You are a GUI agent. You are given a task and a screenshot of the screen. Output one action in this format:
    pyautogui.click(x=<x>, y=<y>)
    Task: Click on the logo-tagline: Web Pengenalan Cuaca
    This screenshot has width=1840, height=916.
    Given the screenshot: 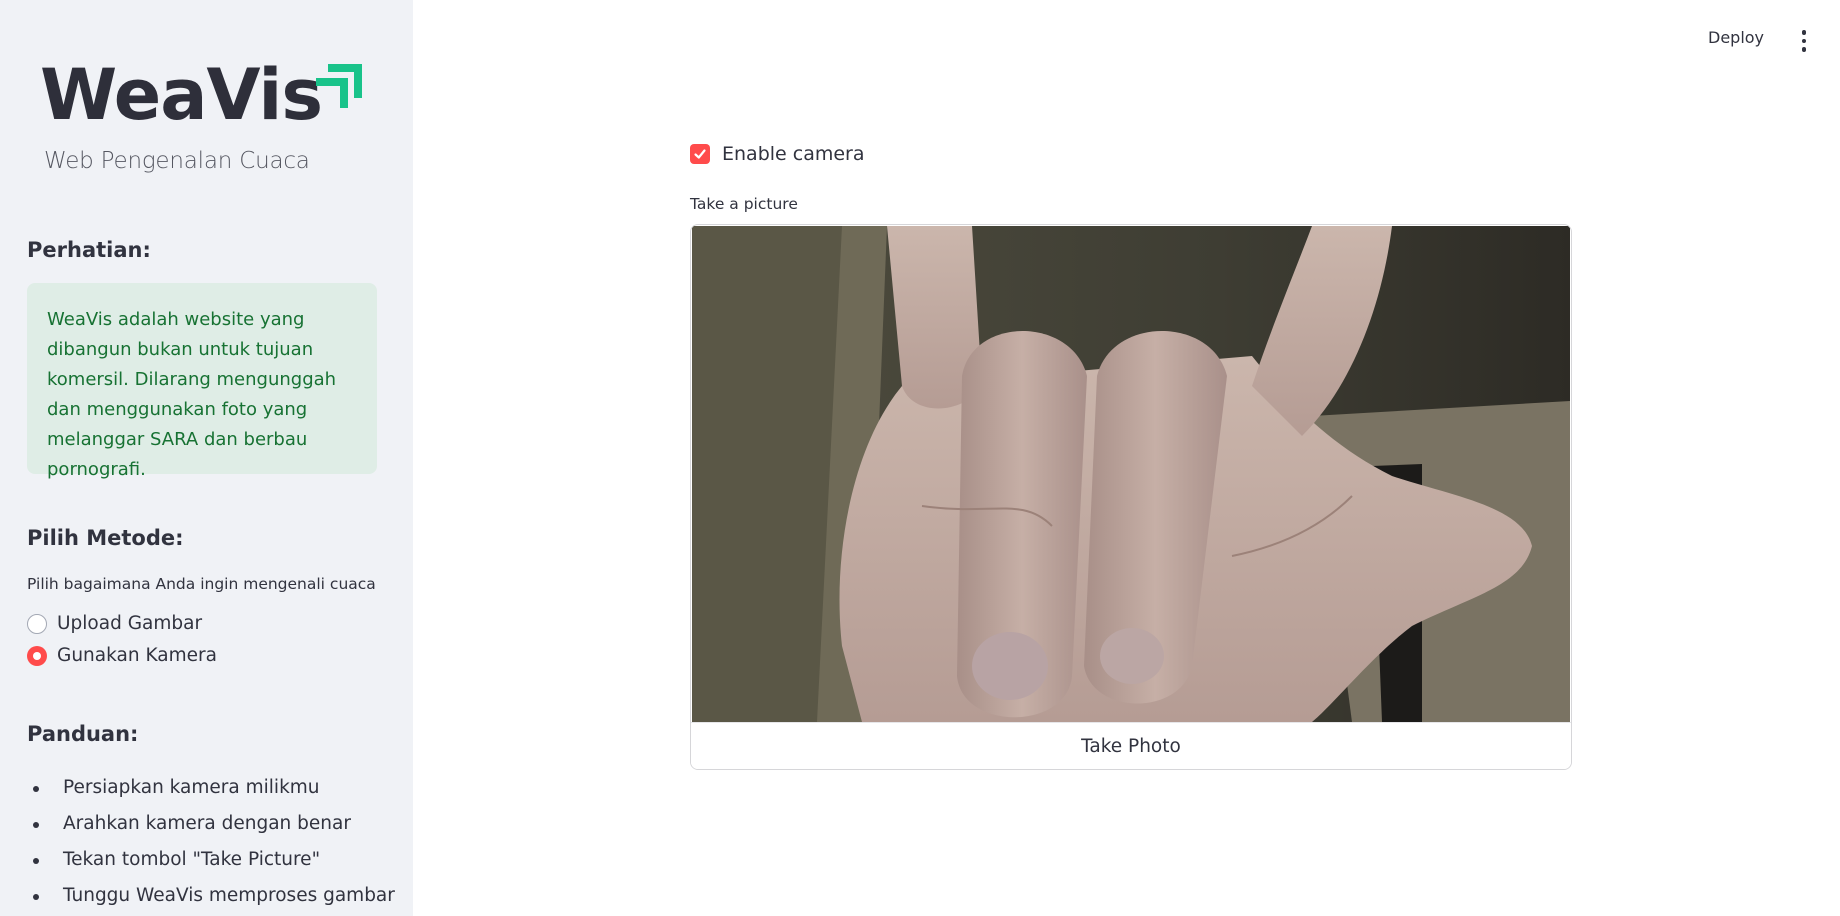 What is the action you would take?
    pyautogui.click(x=177, y=161)
    